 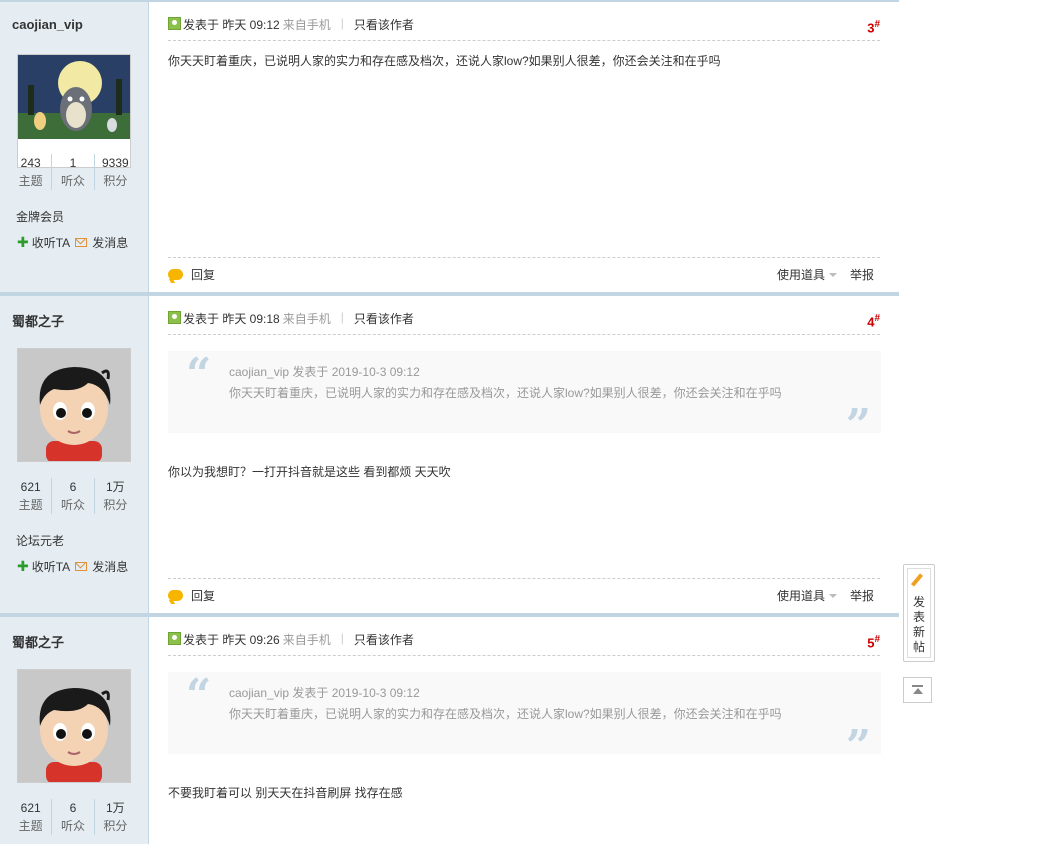 What do you see at coordinates (524, 643) in the screenshot?
I see `post-header: 发表于 昨天 09:26 来自手机 | 只看该作者 5#` at bounding box center [524, 643].